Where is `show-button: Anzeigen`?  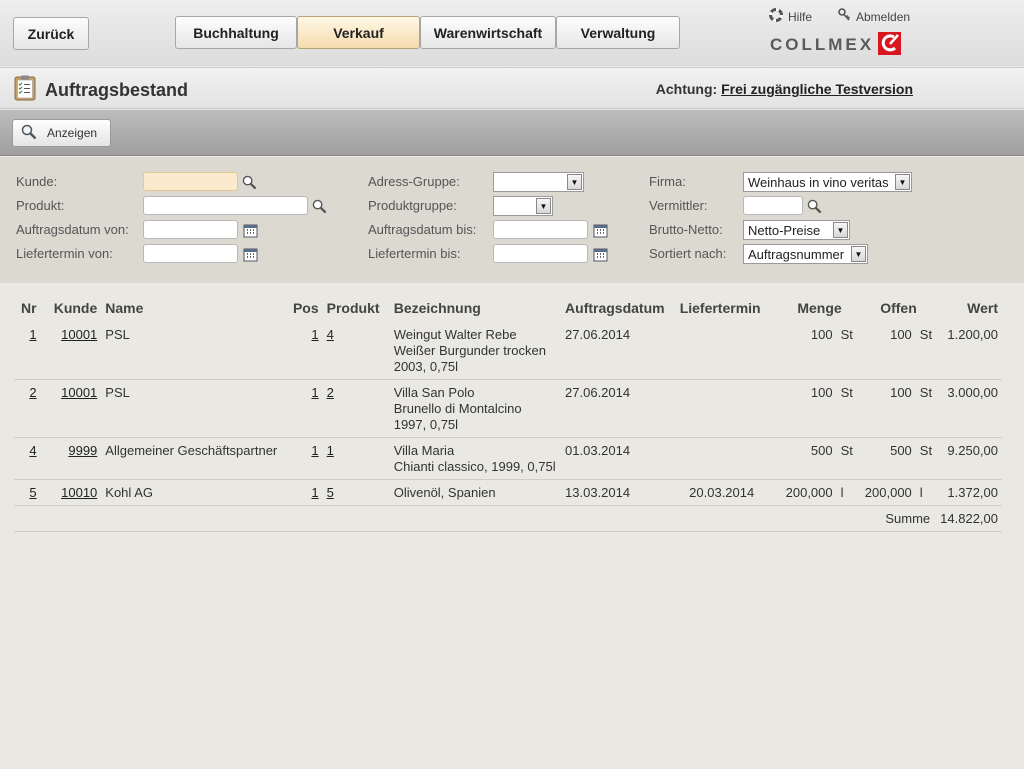
show-button: Anzeigen is located at coordinates (61, 133).